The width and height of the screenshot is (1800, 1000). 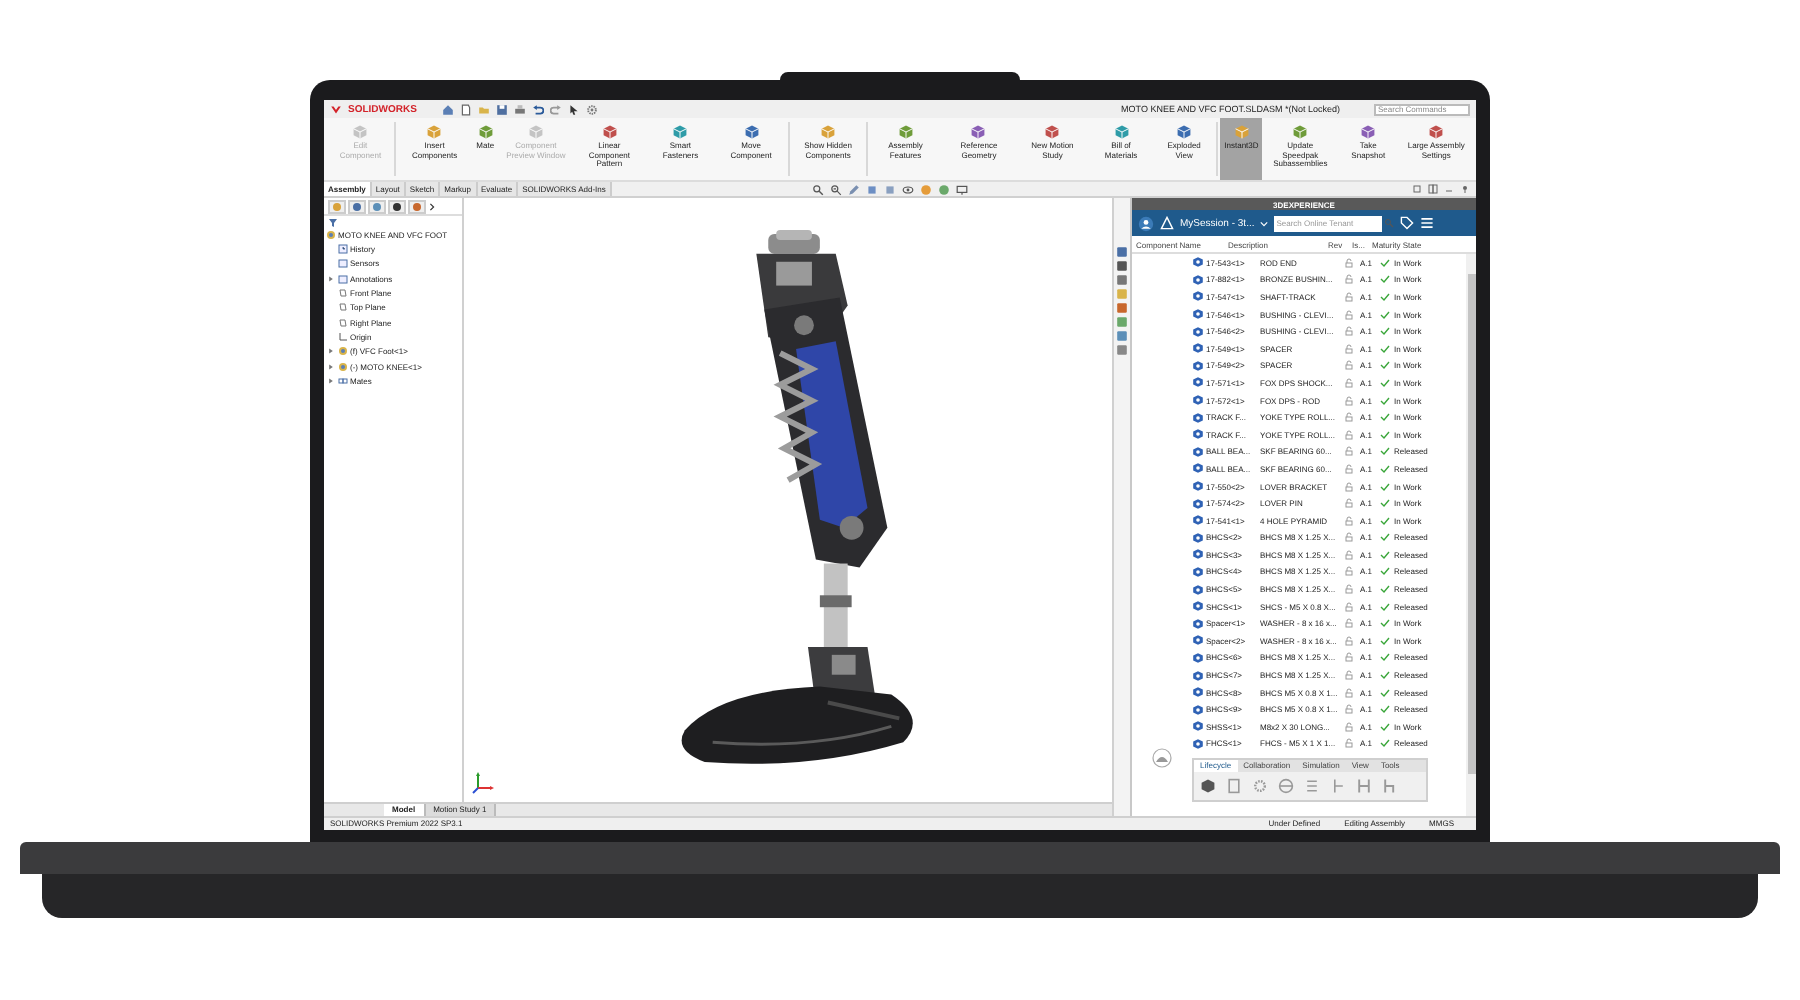 What do you see at coordinates (432, 206) in the screenshot?
I see `chevron-right-icon` at bounding box center [432, 206].